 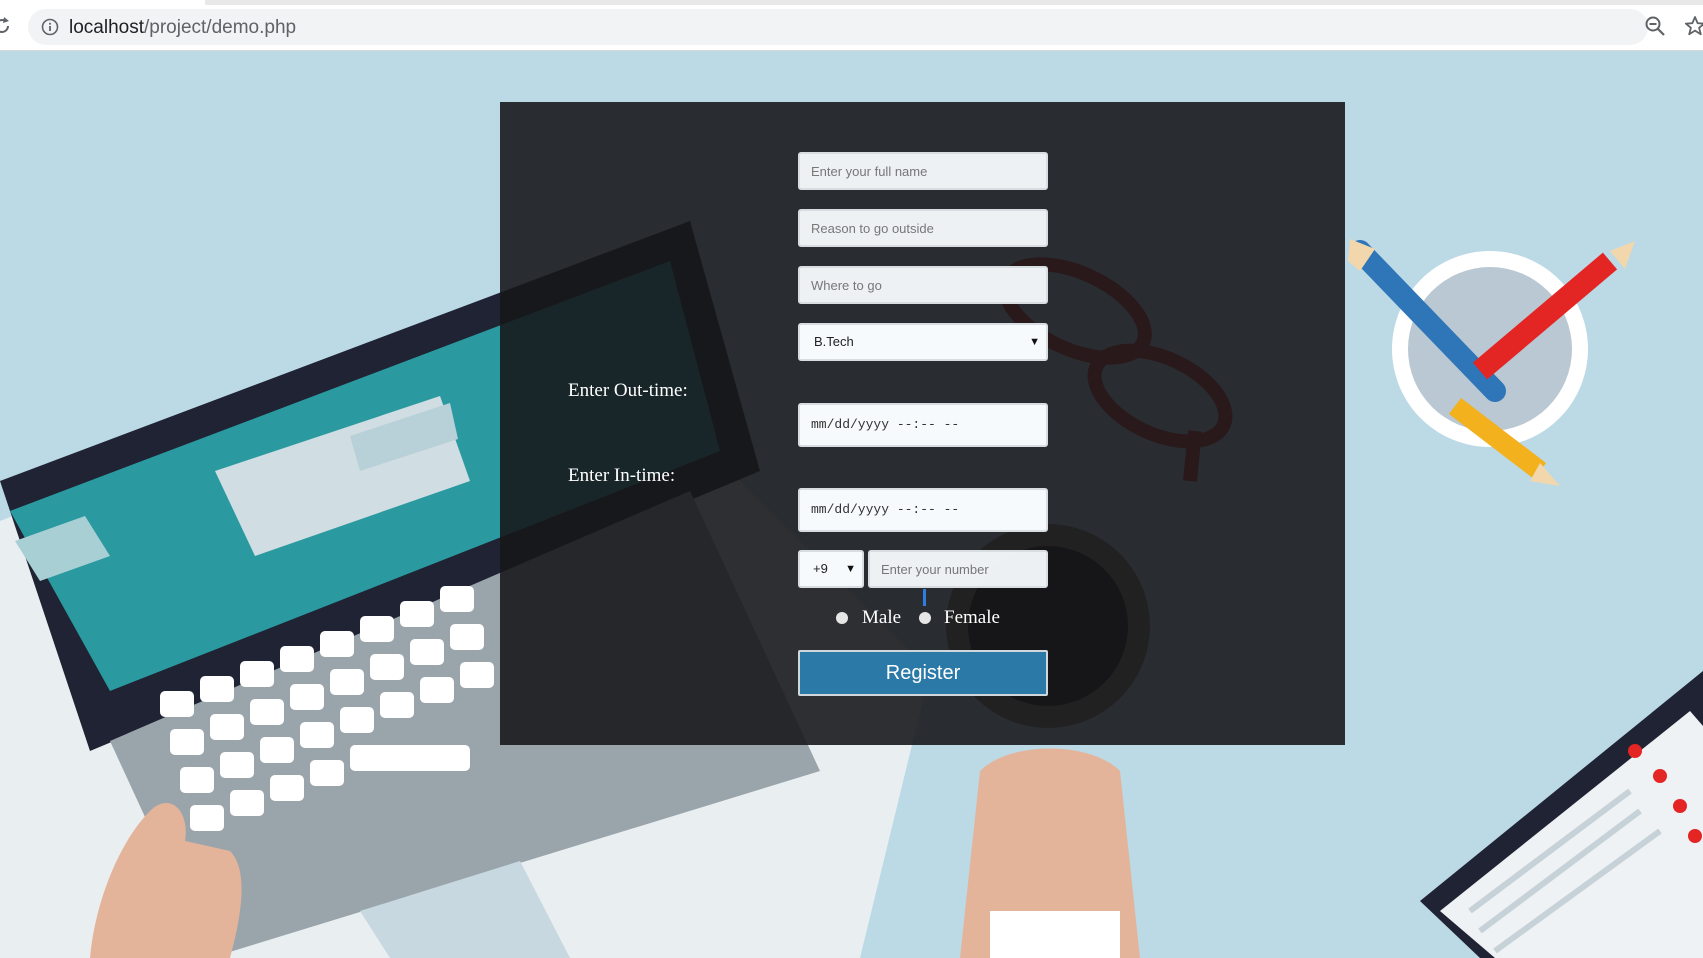 I want to click on country-code-value: +9, so click(x=820, y=568).